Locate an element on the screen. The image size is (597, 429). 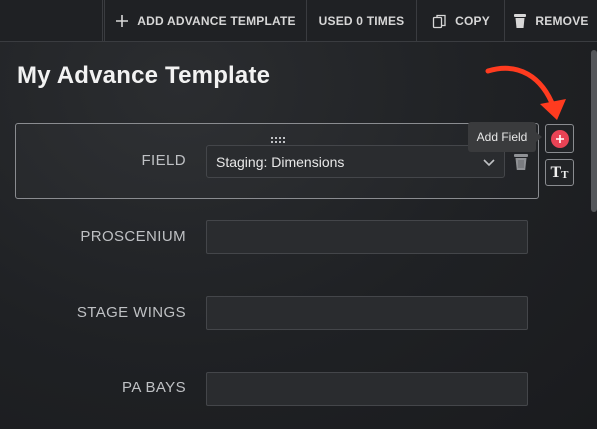
row-label-stage-wings: STAGE WINGS is located at coordinates (131, 312).